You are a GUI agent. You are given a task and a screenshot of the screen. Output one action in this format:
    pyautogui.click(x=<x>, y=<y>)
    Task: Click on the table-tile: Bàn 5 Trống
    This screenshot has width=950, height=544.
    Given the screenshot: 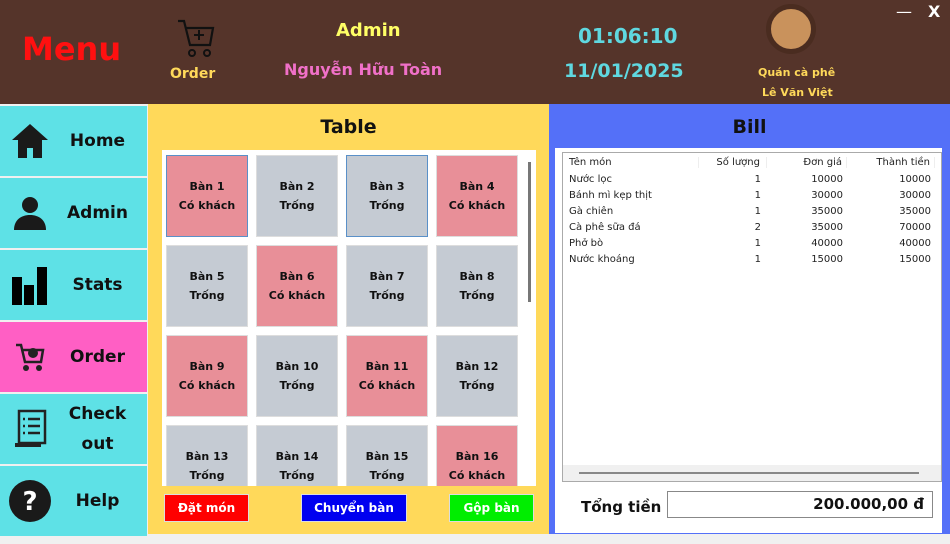 What is the action you would take?
    pyautogui.click(x=207, y=286)
    